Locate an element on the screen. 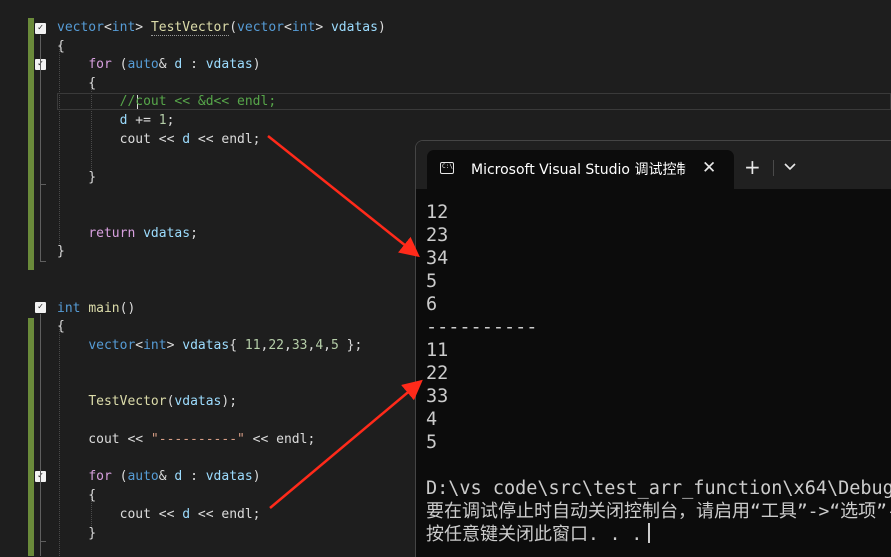 Image resolution: width=891 pixels, height=557 pixels. console-prompt-line: 按任意键关闭此窗口. . . is located at coordinates (658, 534).